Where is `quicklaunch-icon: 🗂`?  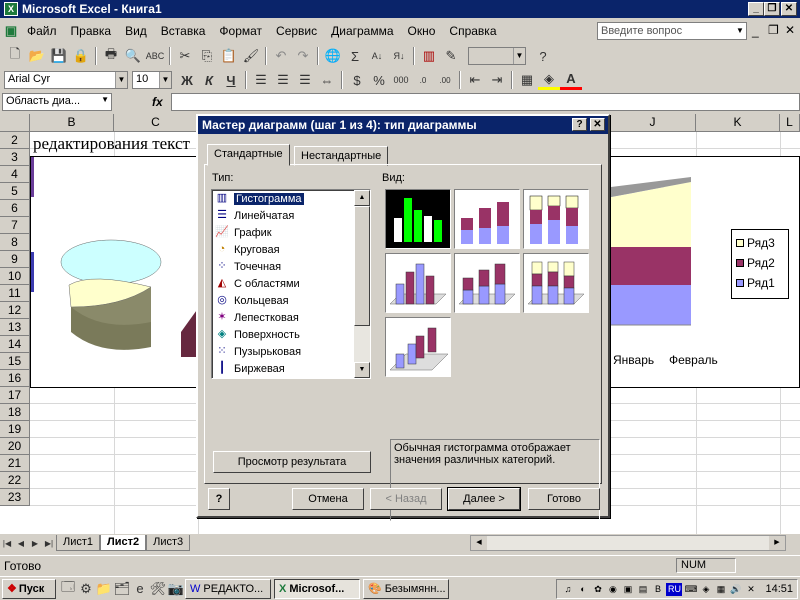 quicklaunch-icon: 🗂 is located at coordinates (122, 589).